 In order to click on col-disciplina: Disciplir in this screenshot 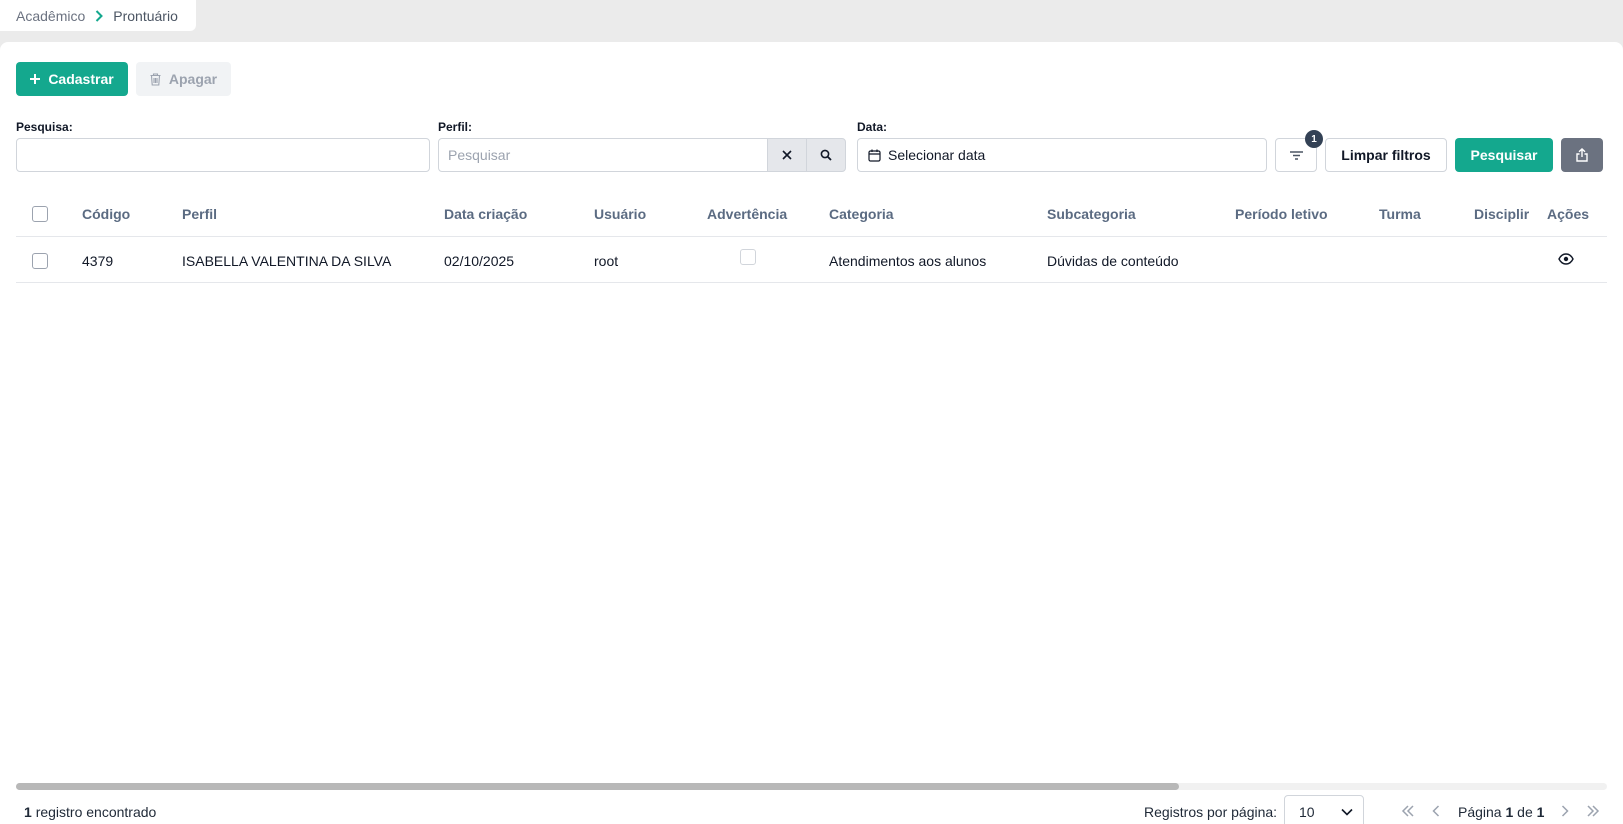, I will do `click(1501, 214)`.